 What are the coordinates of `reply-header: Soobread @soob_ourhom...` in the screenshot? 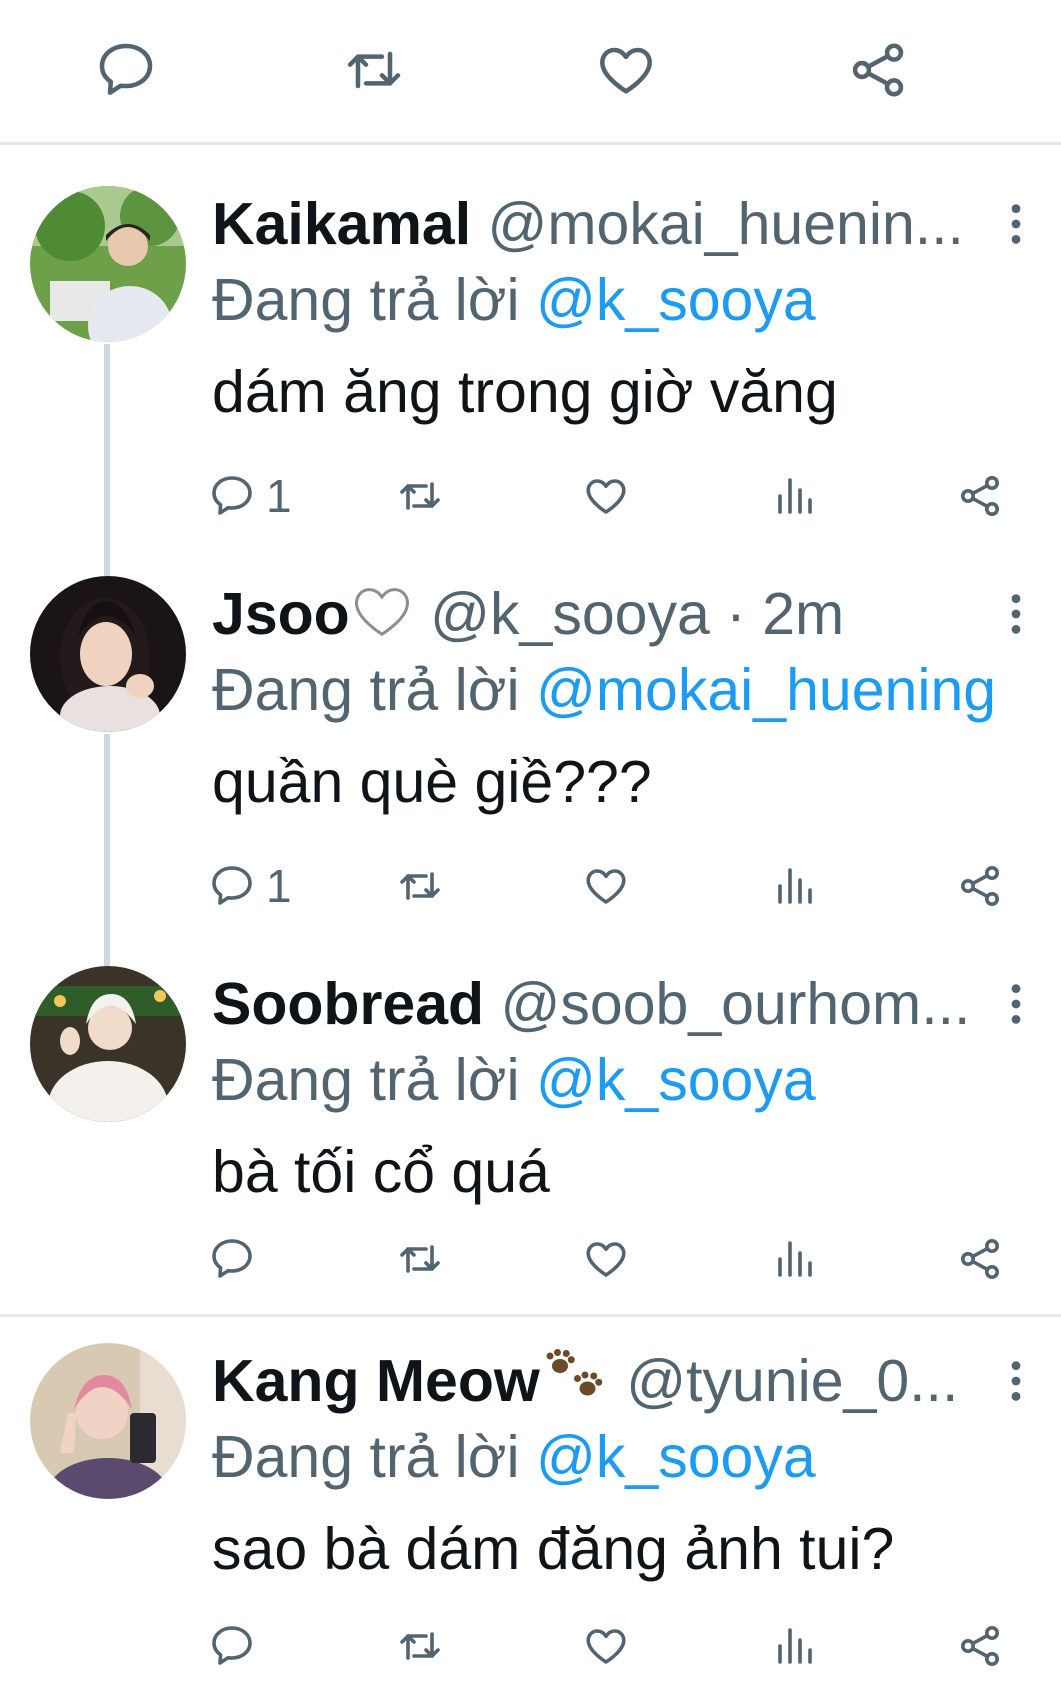 It's located at (602, 1004).